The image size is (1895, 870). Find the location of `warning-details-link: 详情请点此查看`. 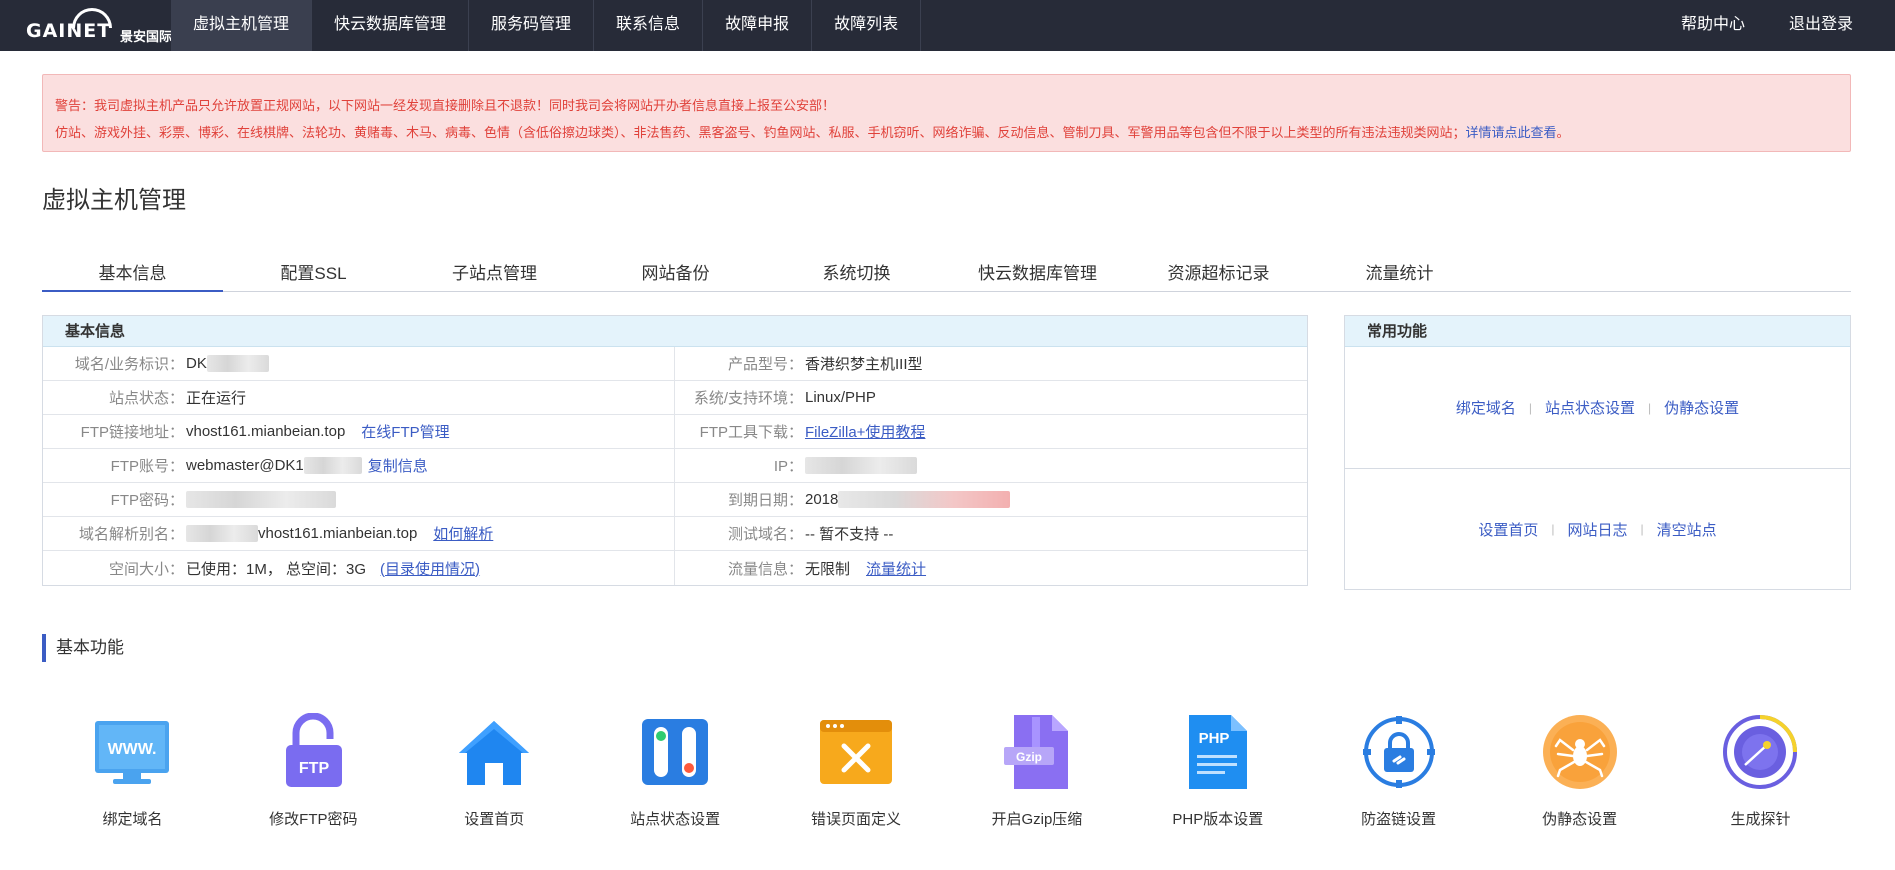

warning-details-link: 详情请点此查看 is located at coordinates (1511, 132).